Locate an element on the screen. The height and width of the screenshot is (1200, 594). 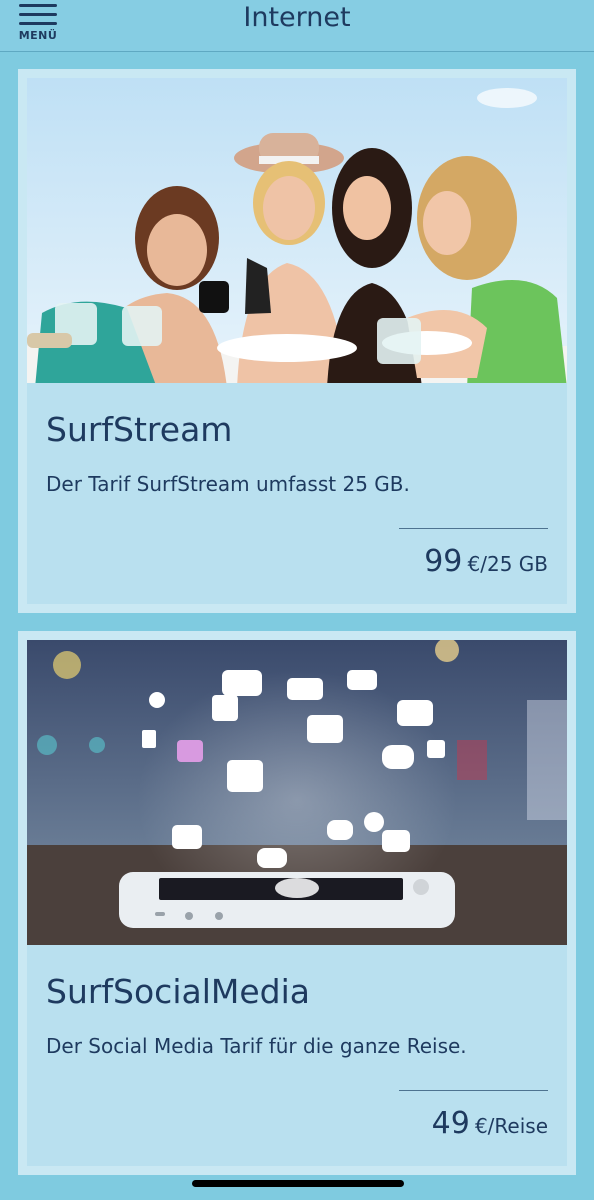
page-title: Internet is located at coordinates (297, 17).